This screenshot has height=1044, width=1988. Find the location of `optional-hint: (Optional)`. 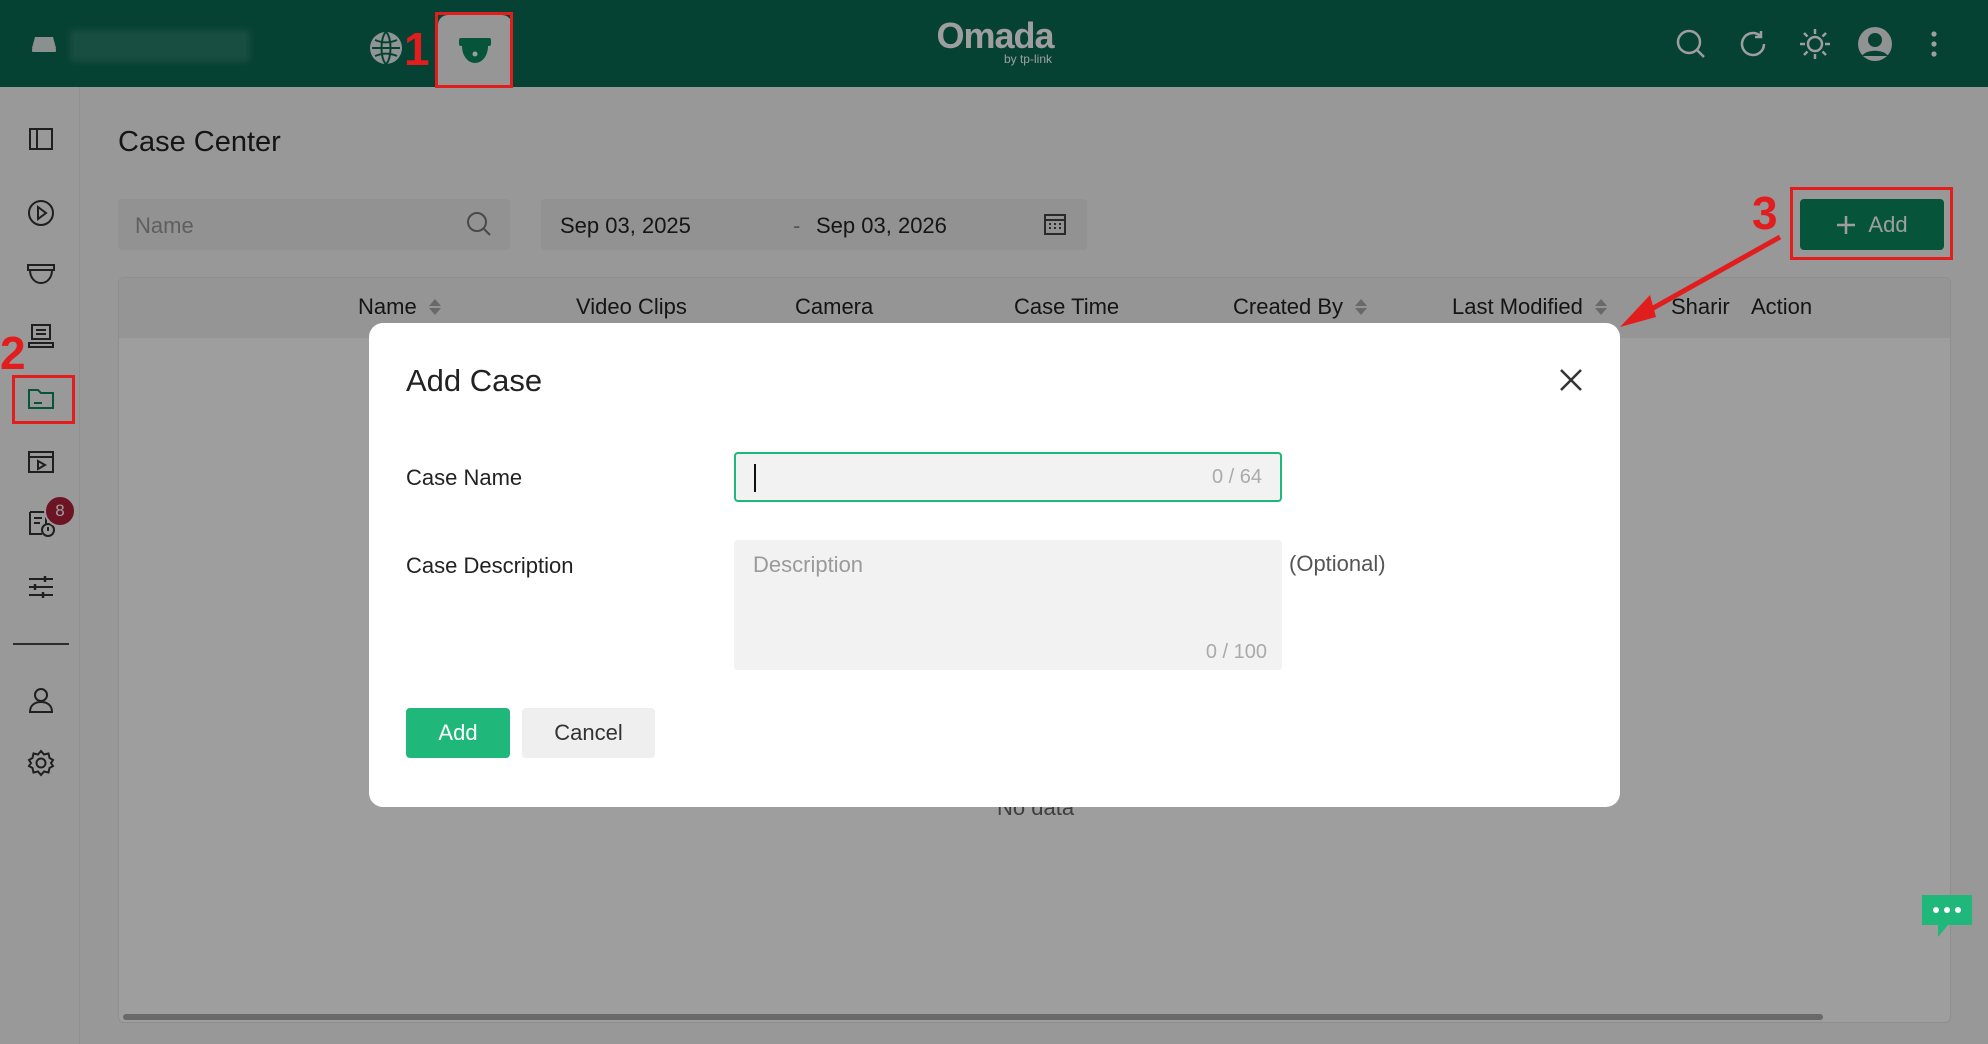

optional-hint: (Optional) is located at coordinates (1337, 563).